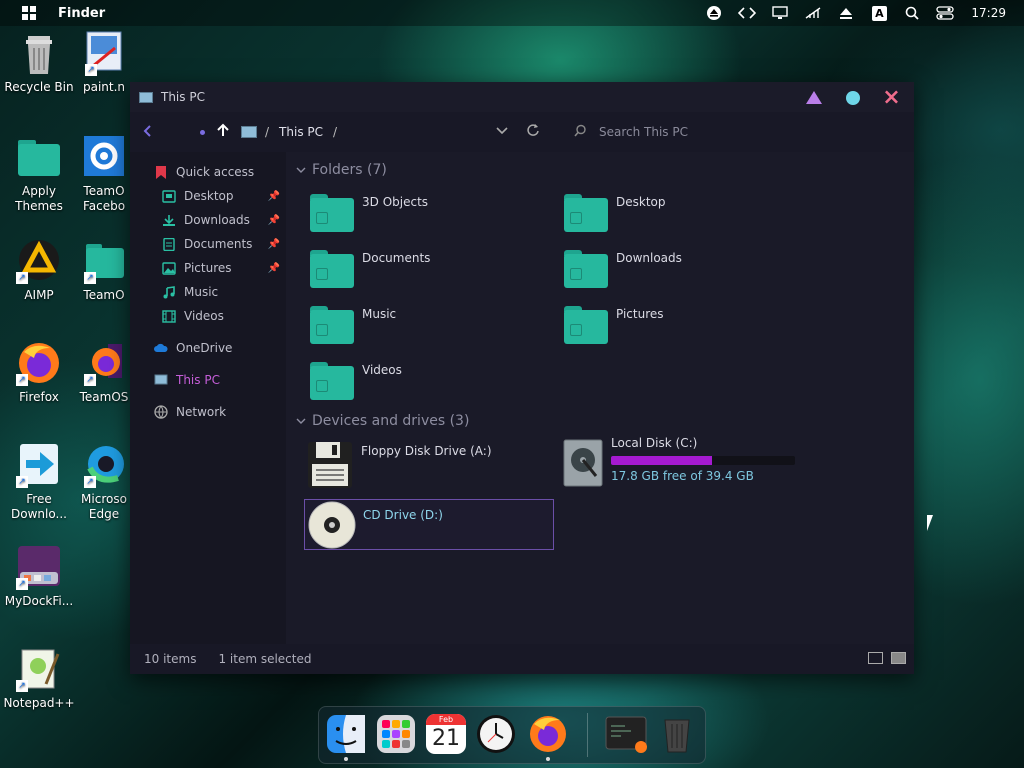  Describe the element at coordinates (522, 659) in the screenshot. I see `status-bar: 10 items 1 item selected` at that location.